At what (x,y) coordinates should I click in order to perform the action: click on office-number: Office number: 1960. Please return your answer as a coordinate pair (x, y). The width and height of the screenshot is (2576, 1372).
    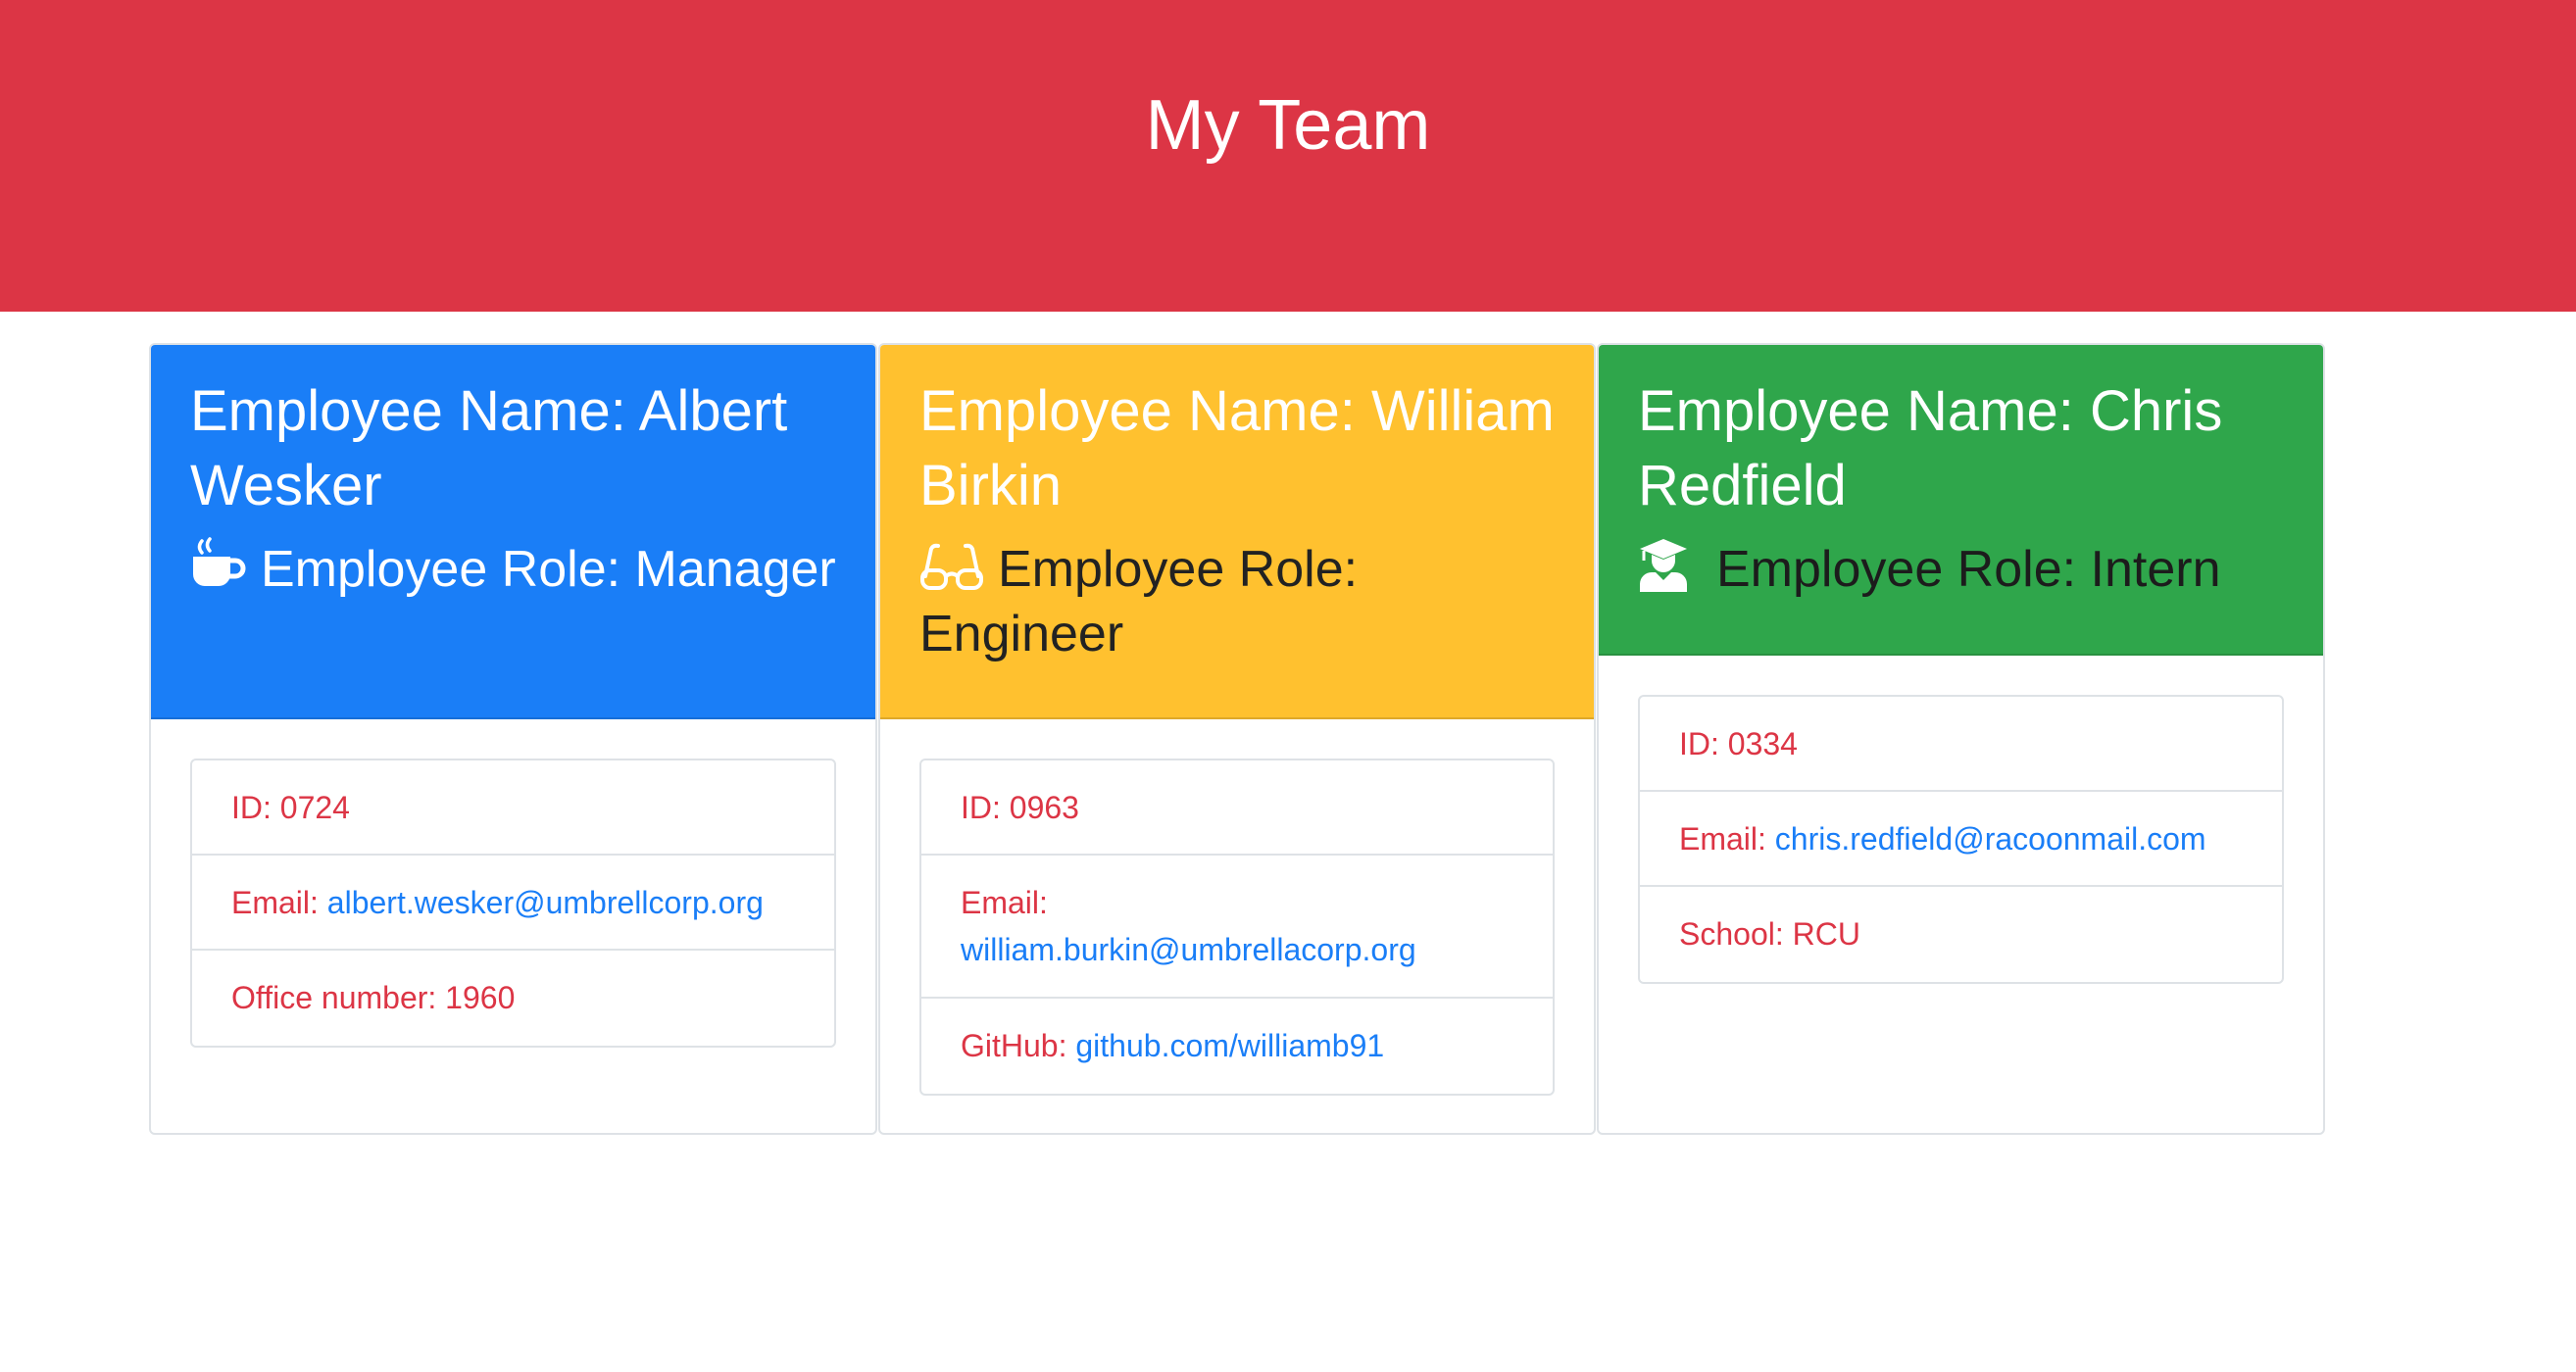
    Looking at the image, I should click on (373, 997).